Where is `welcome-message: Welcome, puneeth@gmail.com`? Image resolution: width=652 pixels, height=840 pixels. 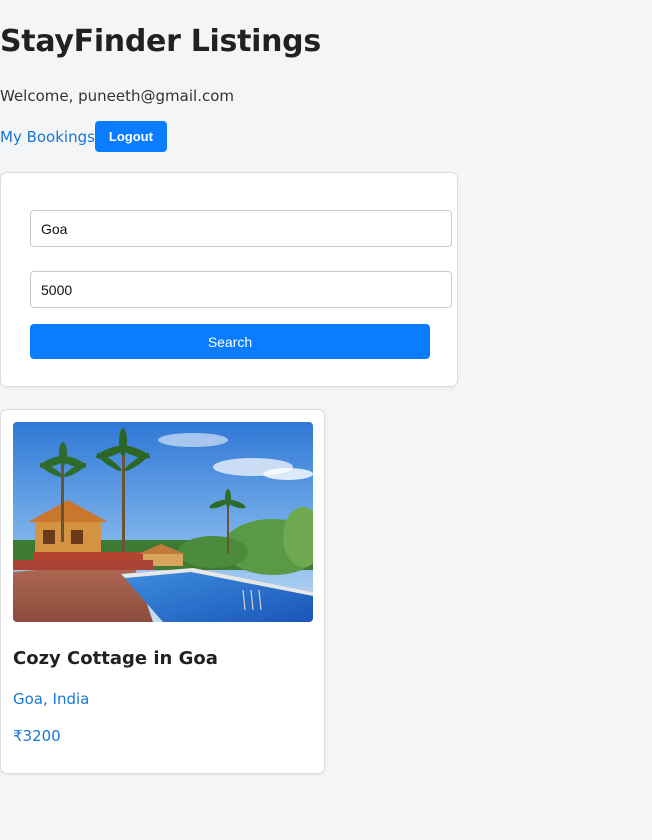
welcome-message: Welcome, puneeth@gmail.com is located at coordinates (117, 96).